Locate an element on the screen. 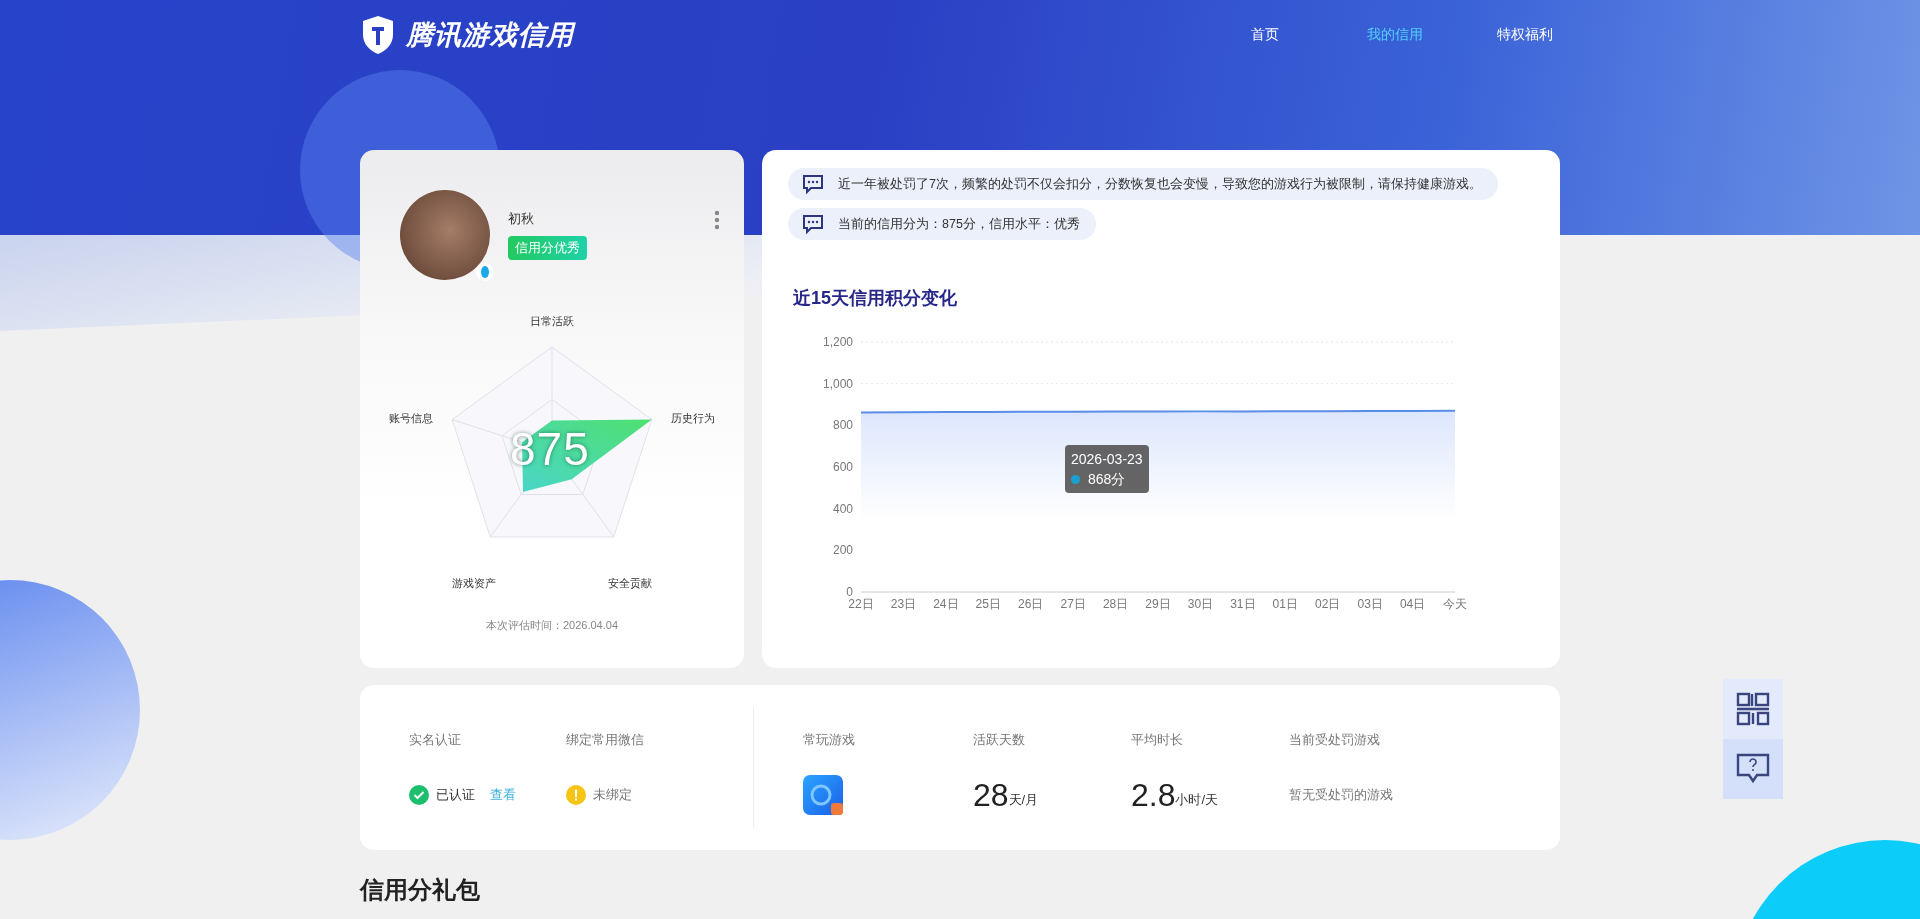  x-axis-label: 27日 is located at coordinates (1073, 604).